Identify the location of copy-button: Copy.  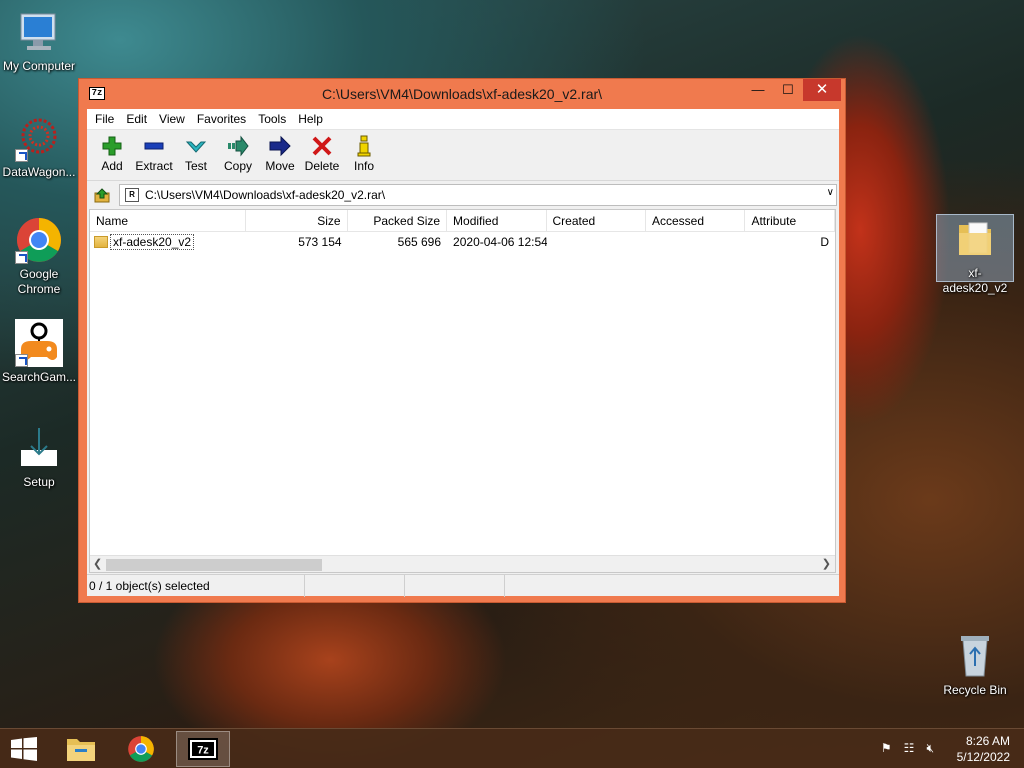
(238, 155).